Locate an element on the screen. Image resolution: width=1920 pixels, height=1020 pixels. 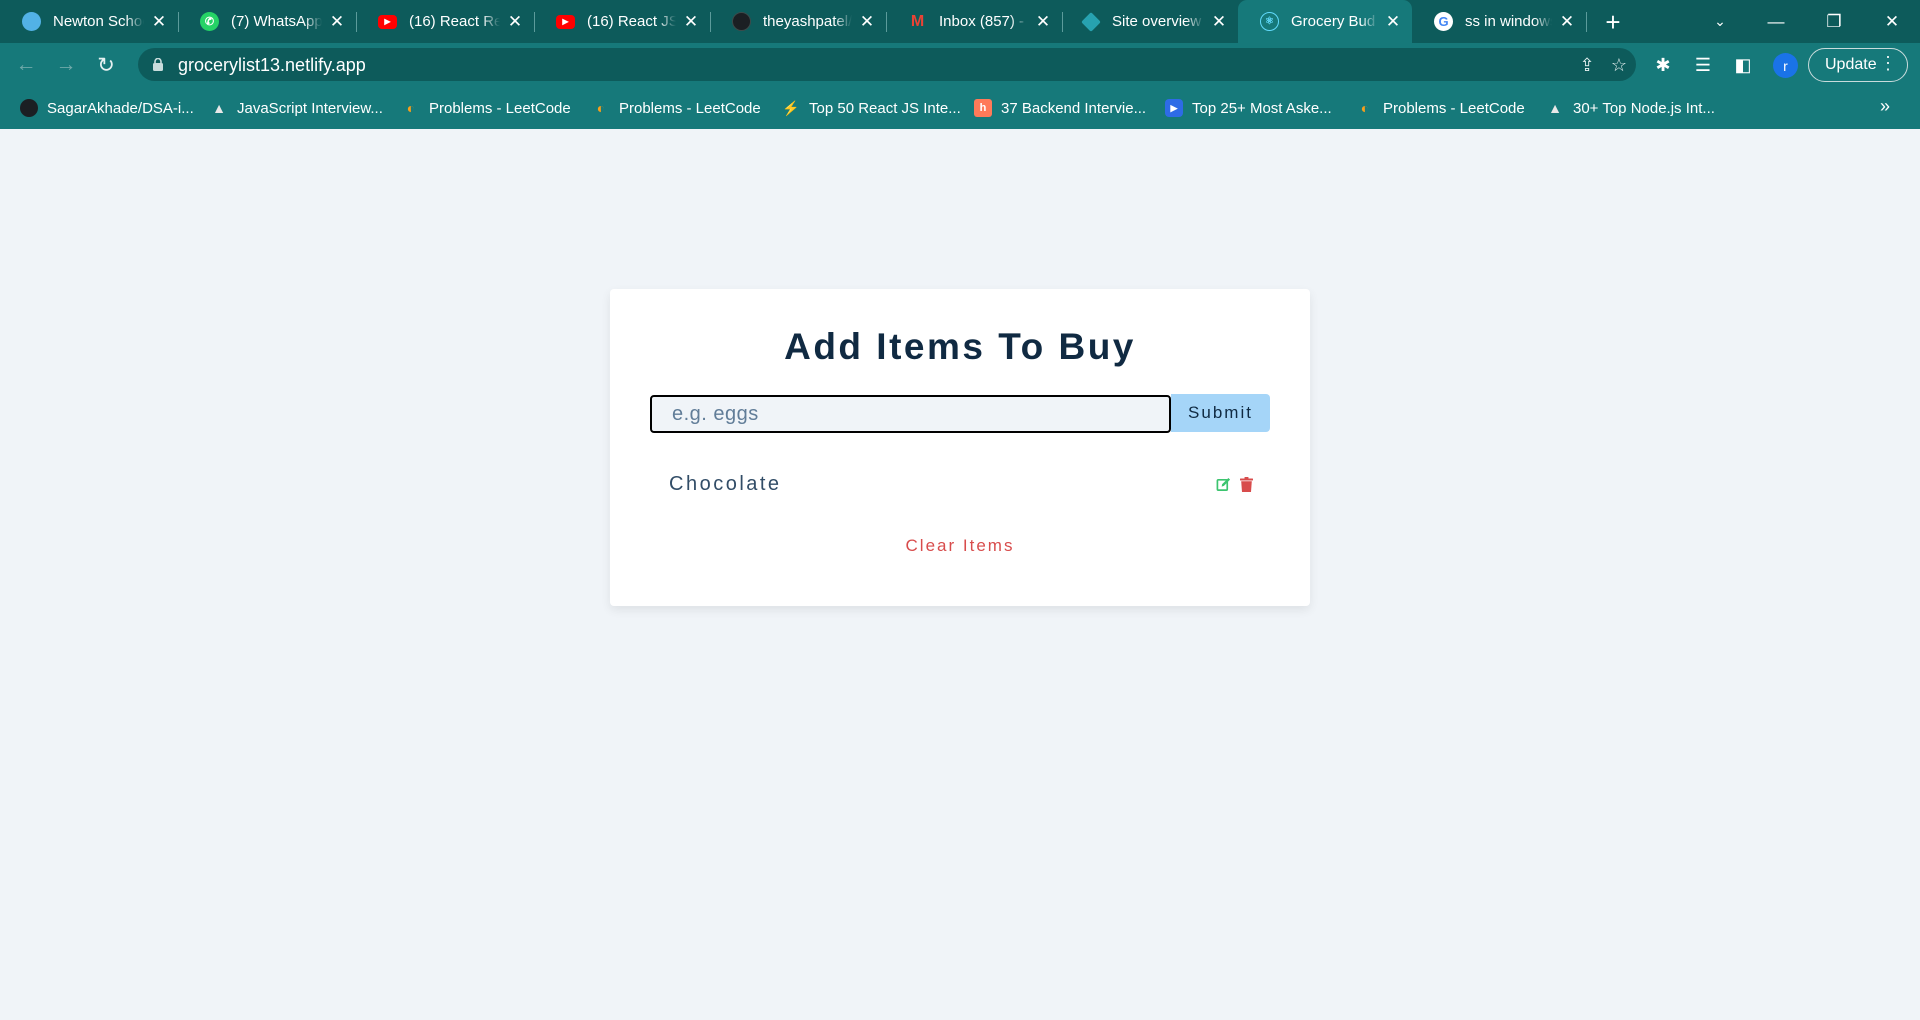
profile-avatar: r is located at coordinates (1785, 65).